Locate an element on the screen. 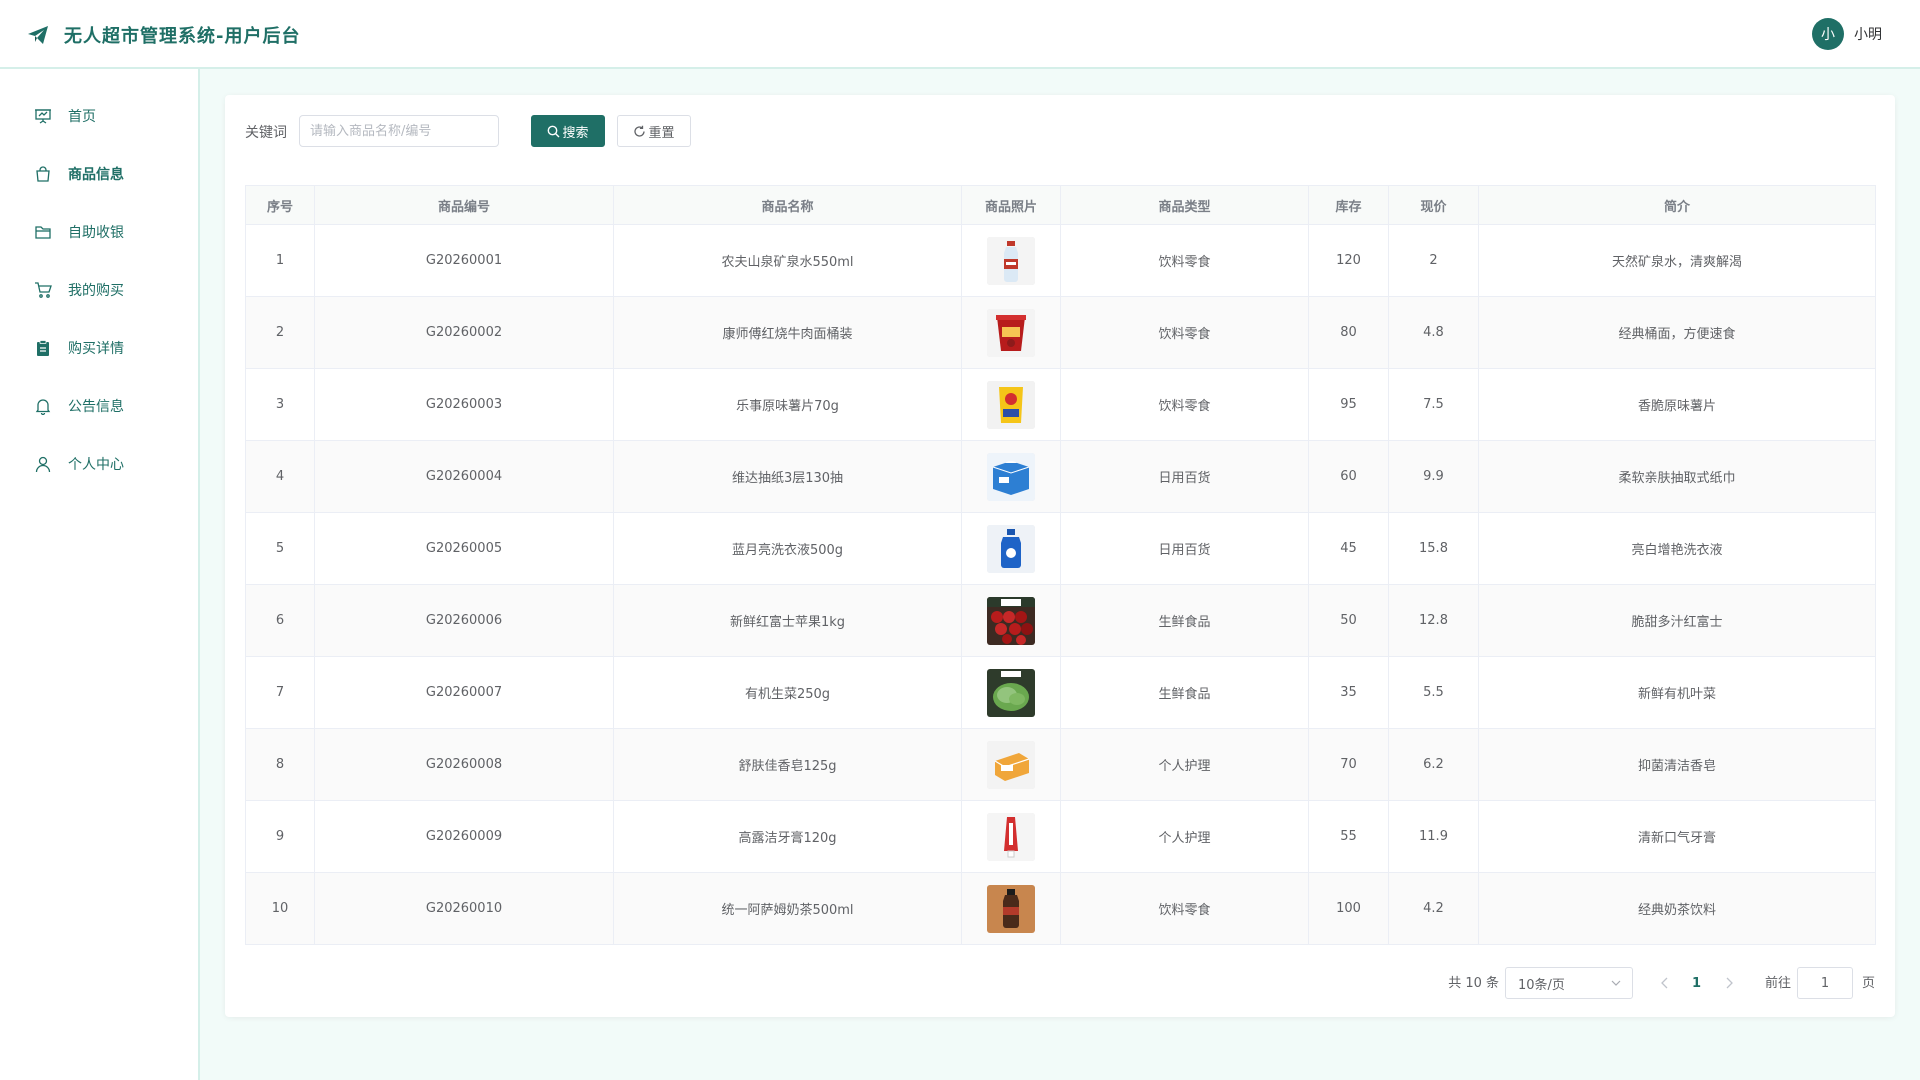  keyword-search-input is located at coordinates (399, 131).